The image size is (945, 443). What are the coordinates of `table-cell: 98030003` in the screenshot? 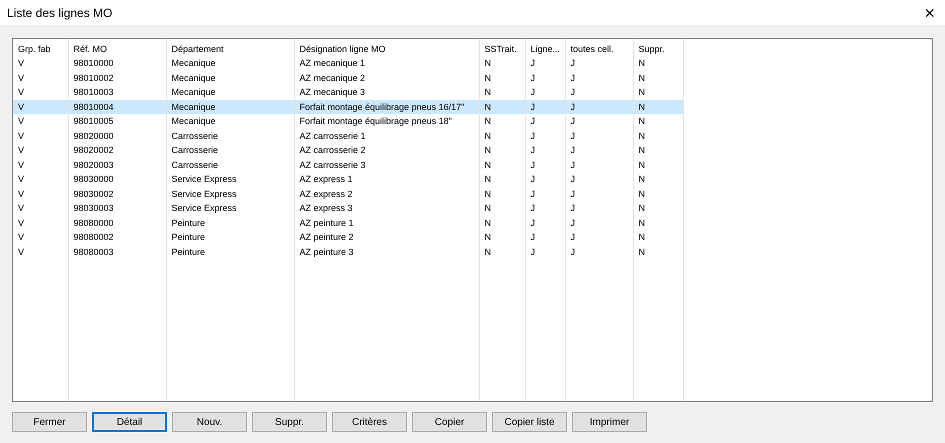 It's located at (117, 208).